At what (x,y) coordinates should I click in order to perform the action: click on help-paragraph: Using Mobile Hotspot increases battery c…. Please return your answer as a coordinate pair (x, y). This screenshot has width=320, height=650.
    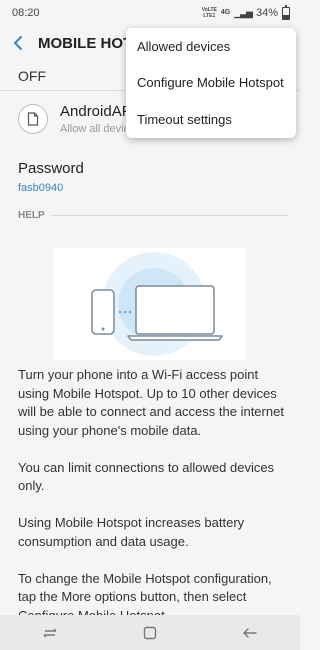
    Looking at the image, I should click on (131, 532).